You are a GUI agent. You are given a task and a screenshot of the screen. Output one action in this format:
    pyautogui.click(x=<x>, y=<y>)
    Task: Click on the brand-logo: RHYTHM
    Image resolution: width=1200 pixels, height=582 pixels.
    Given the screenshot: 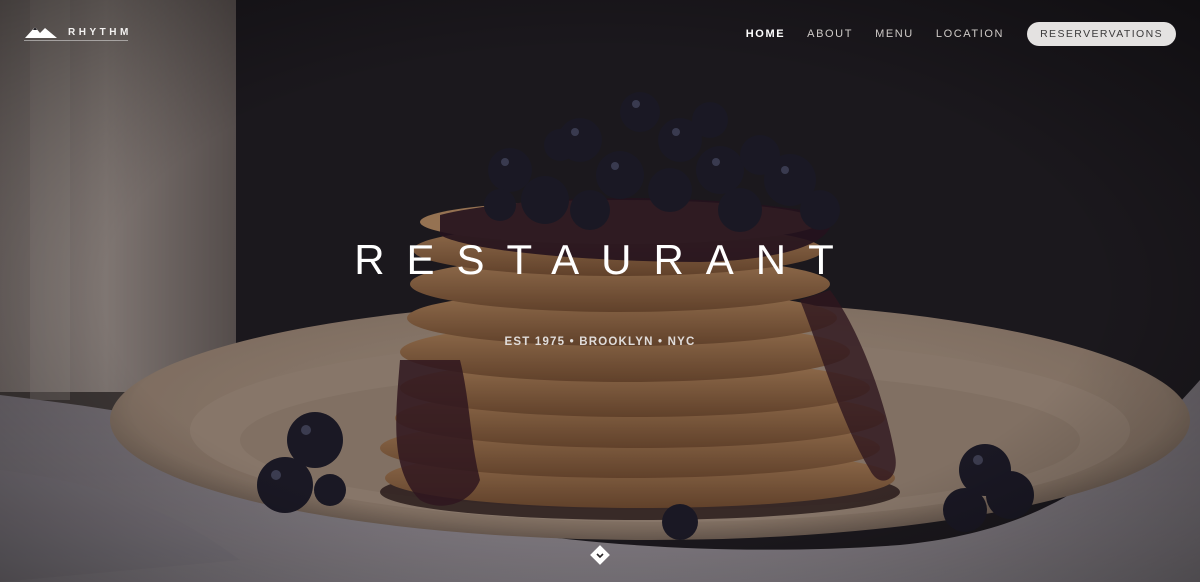 What is the action you would take?
    pyautogui.click(x=78, y=32)
    